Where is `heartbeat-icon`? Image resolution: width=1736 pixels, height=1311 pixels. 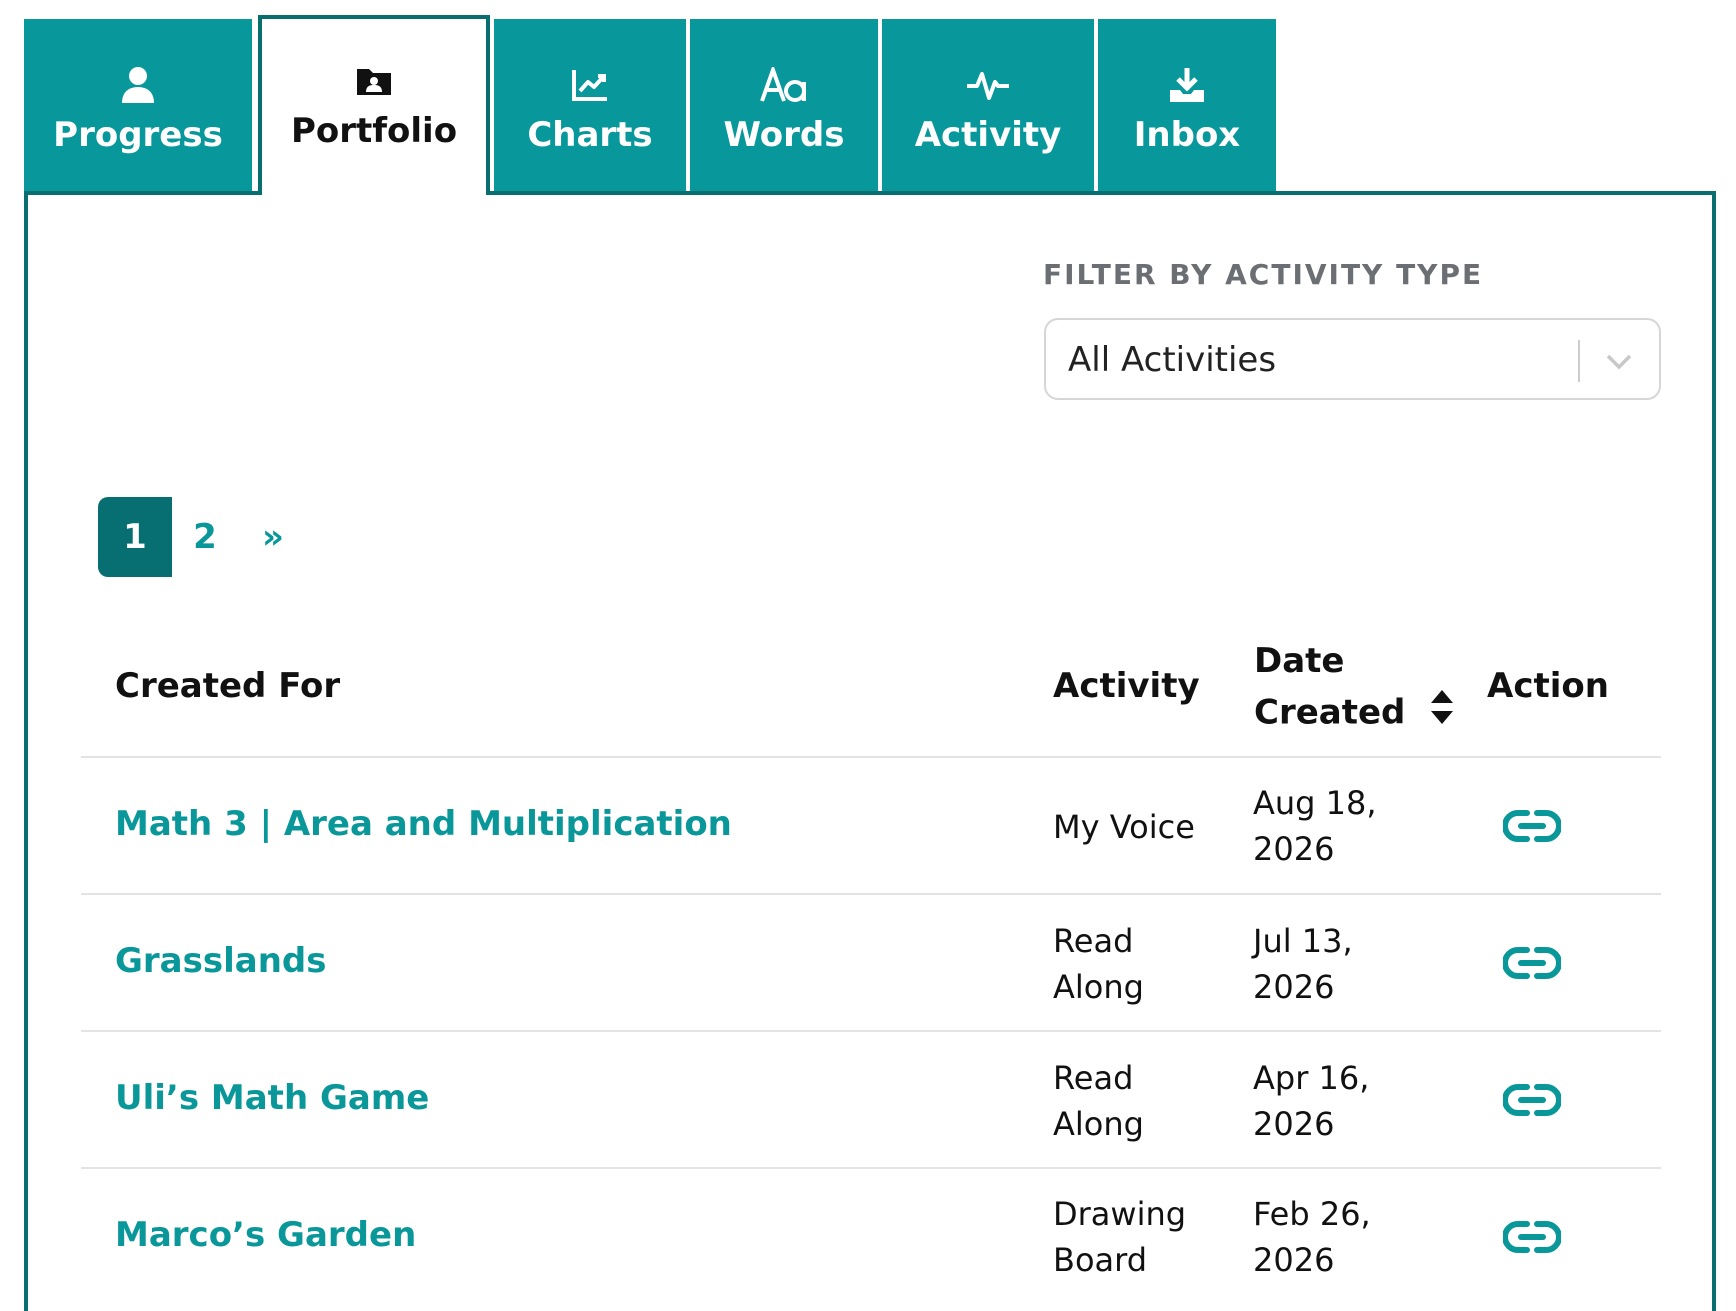 heartbeat-icon is located at coordinates (988, 85).